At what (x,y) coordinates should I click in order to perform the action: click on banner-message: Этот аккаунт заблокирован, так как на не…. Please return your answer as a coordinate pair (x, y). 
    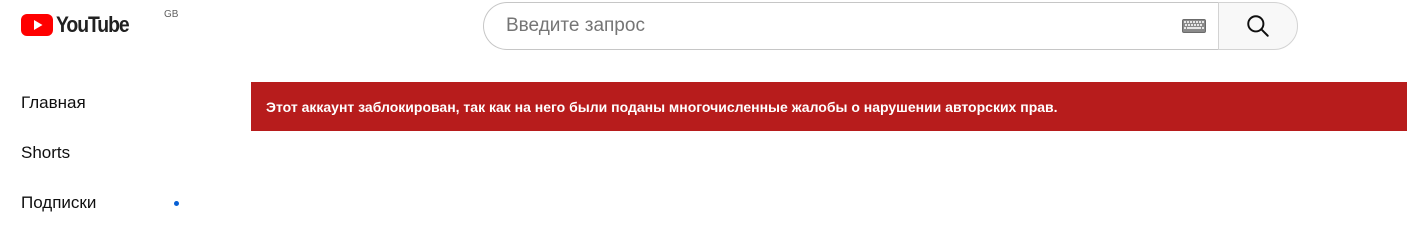
    Looking at the image, I should click on (662, 106).